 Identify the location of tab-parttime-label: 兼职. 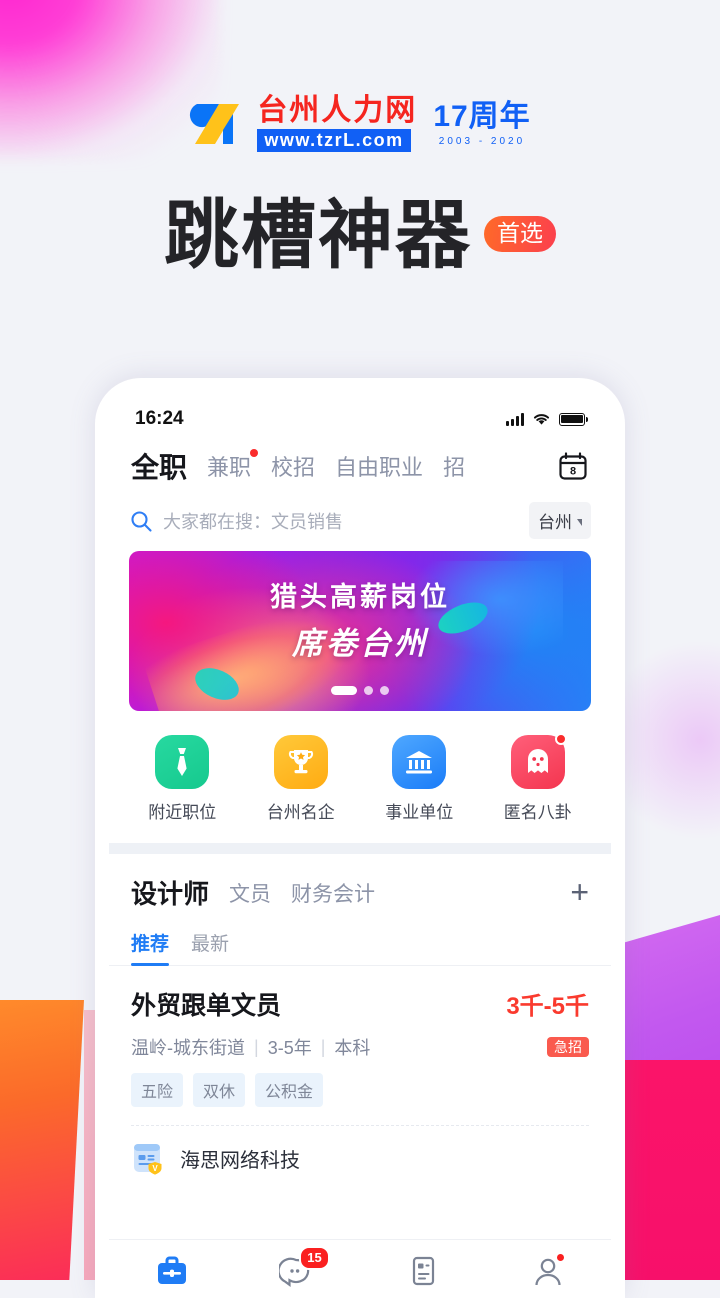
(229, 467).